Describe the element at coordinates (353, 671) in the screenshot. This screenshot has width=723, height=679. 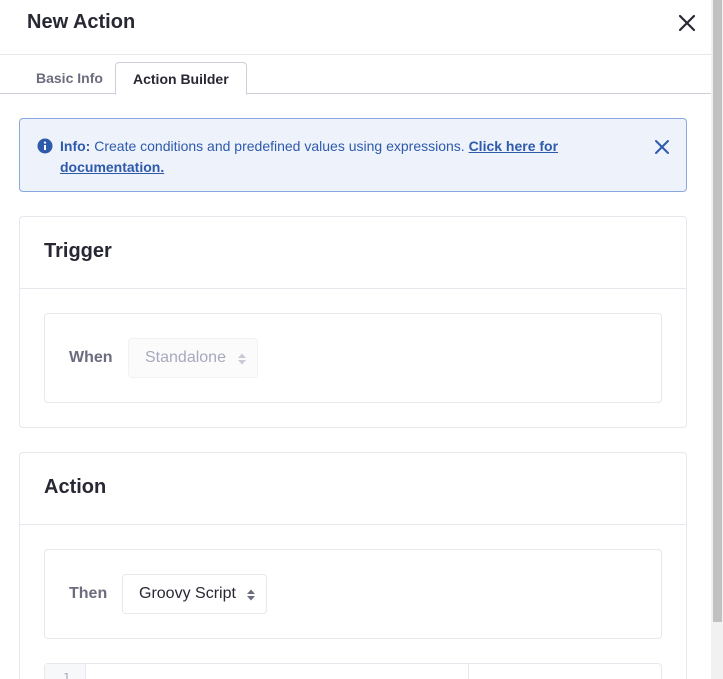
I see `groovy-code-editor: 1` at that location.